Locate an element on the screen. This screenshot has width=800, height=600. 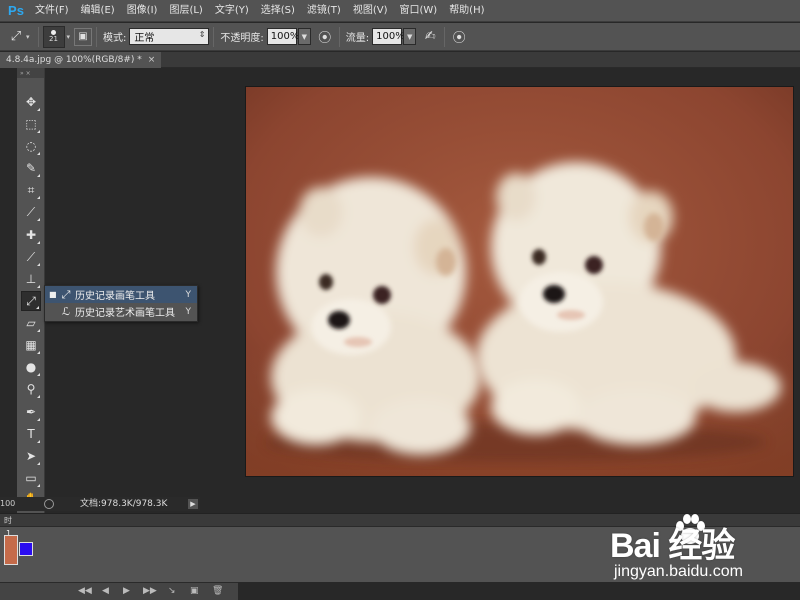
crop-icon: ⌗ is located at coordinates (31, 189).